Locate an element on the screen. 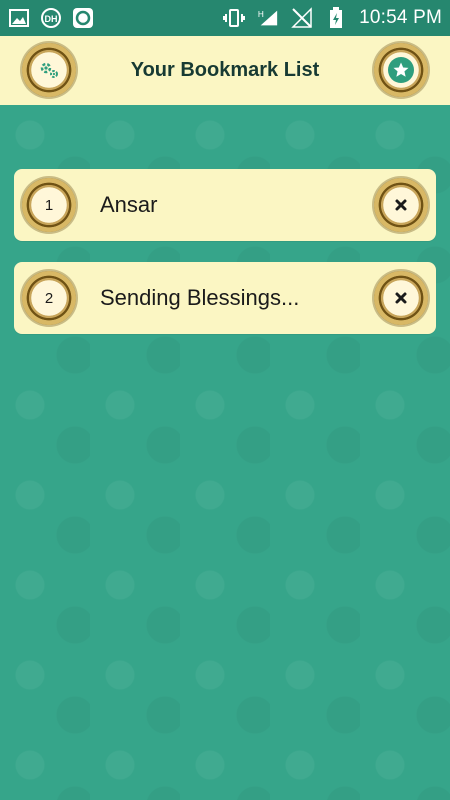 Image resolution: width=450 pixels, height=800 pixels. star-icon is located at coordinates (401, 70).